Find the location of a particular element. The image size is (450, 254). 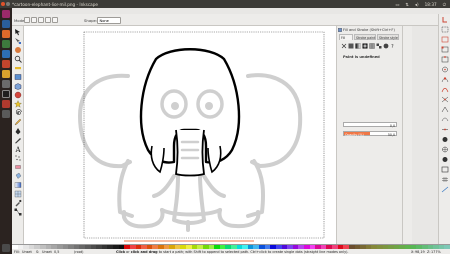

network-icon: ⇅ is located at coordinates (407, 4).